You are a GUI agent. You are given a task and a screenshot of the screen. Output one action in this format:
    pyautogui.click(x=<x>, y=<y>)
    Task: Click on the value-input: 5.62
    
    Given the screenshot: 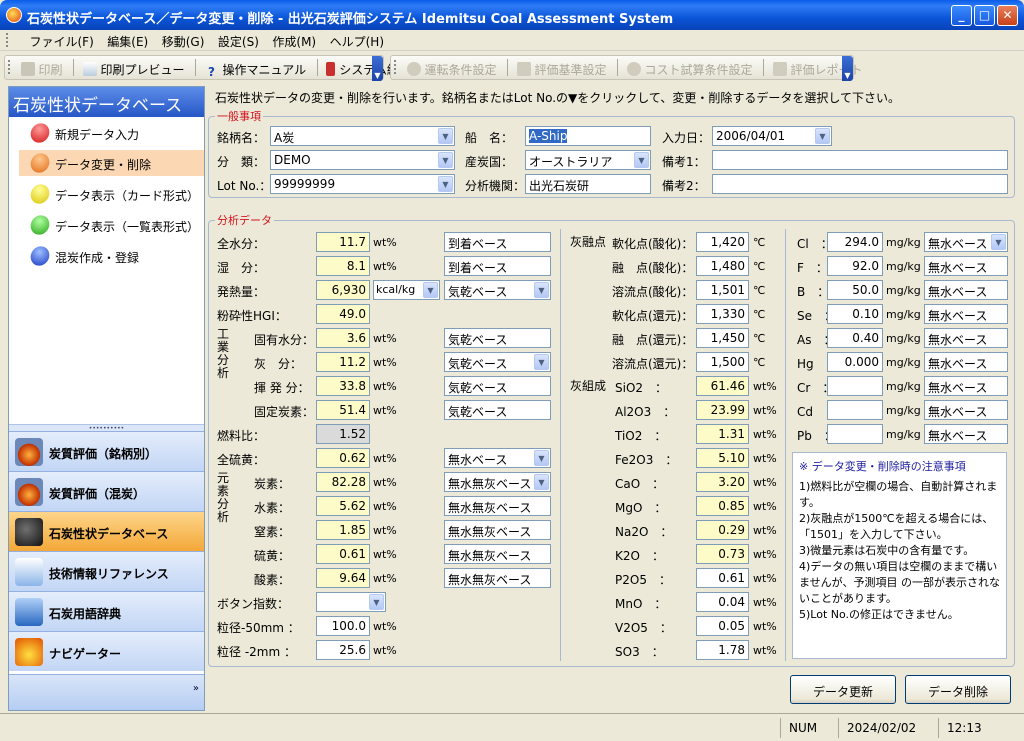 What is the action you would take?
    pyautogui.click(x=343, y=506)
    